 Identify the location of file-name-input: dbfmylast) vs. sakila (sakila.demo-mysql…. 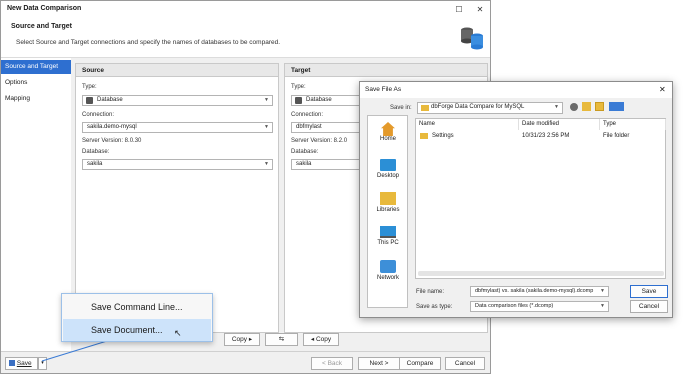
(539, 291).